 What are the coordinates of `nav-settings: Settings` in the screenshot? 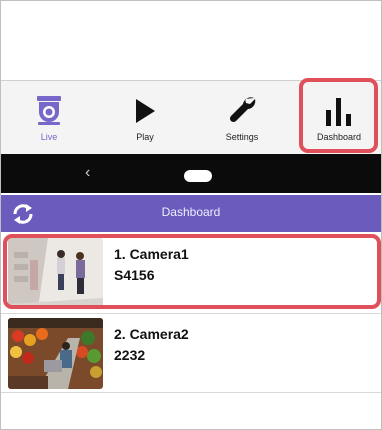 It's located at (242, 118).